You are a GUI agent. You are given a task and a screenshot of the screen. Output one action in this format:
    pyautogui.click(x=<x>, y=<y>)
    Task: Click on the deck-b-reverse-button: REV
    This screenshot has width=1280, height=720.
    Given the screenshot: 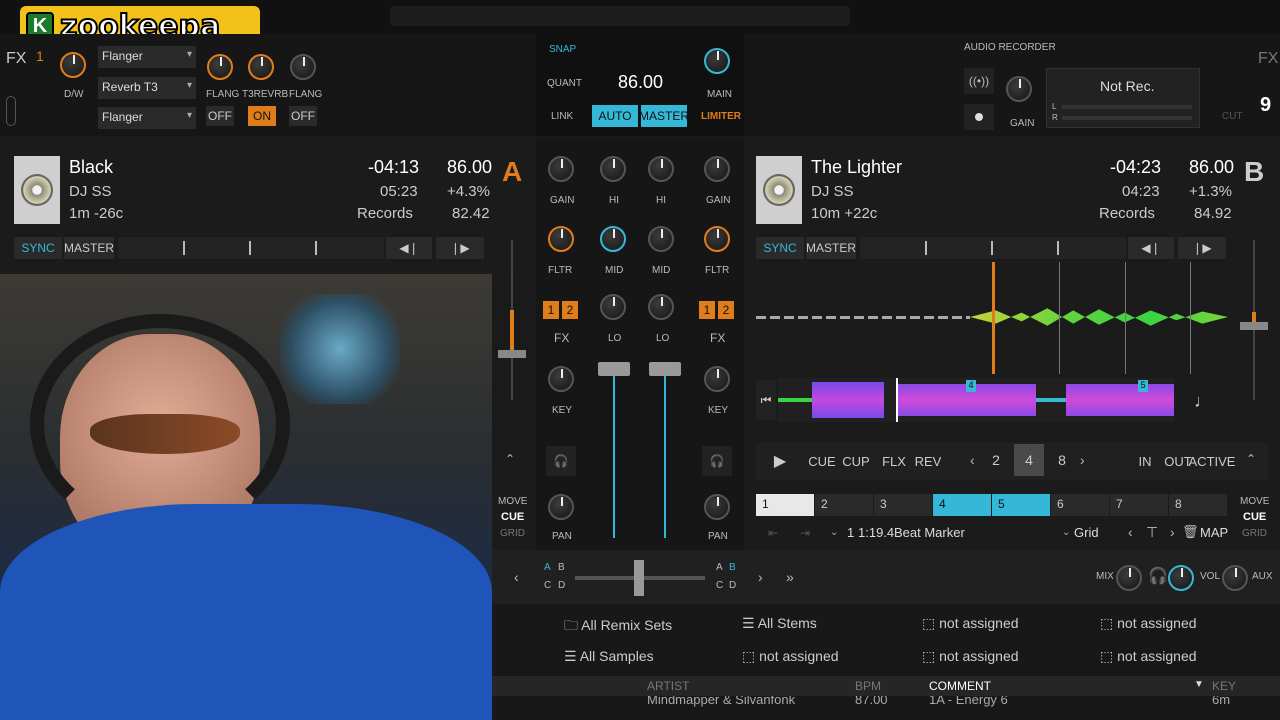 What is the action you would take?
    pyautogui.click(x=928, y=461)
    